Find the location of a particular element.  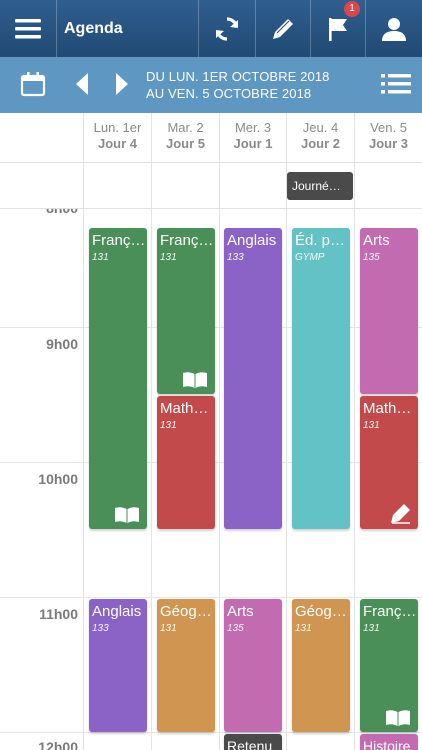

day-header-tue: Mar. 2 Jour 5 is located at coordinates (185, 138).